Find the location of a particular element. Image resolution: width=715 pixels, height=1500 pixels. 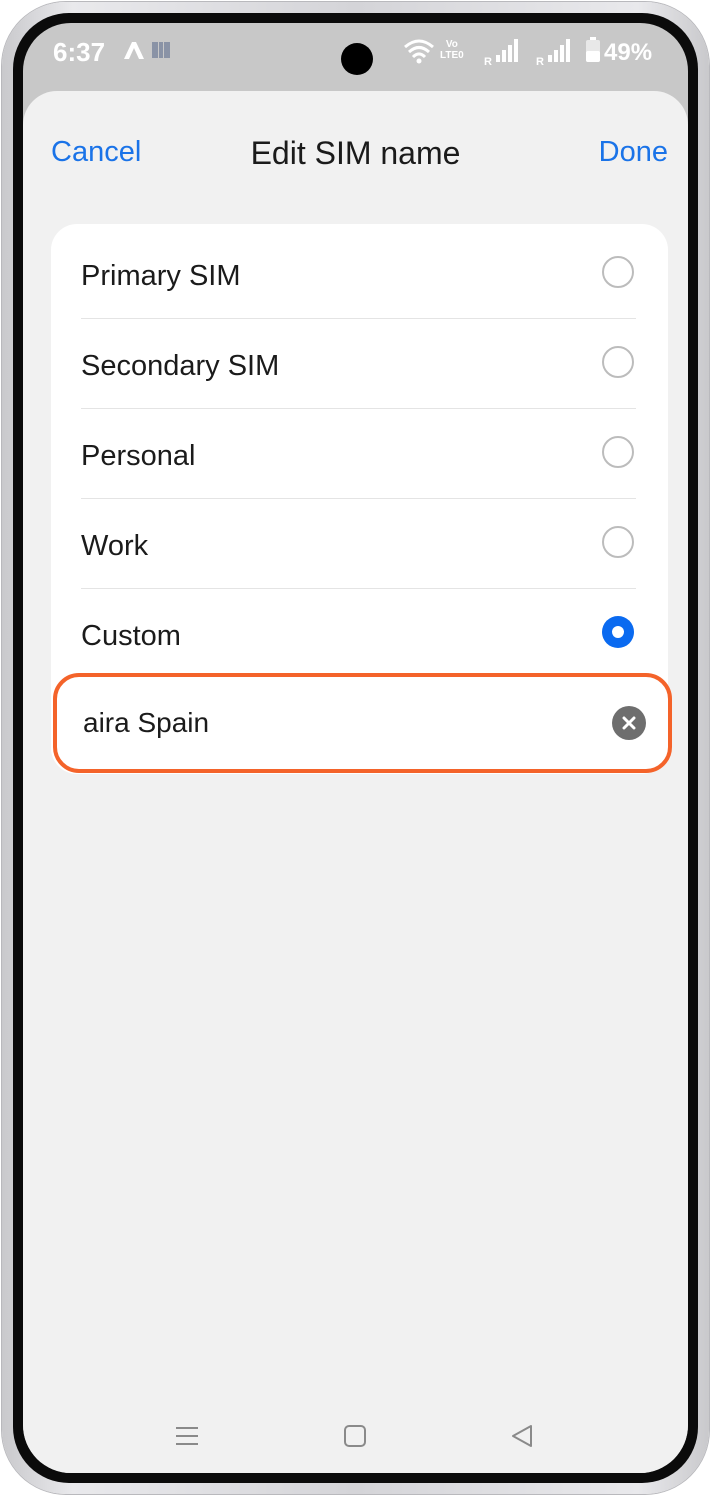

clear-text-button is located at coordinates (629, 723).